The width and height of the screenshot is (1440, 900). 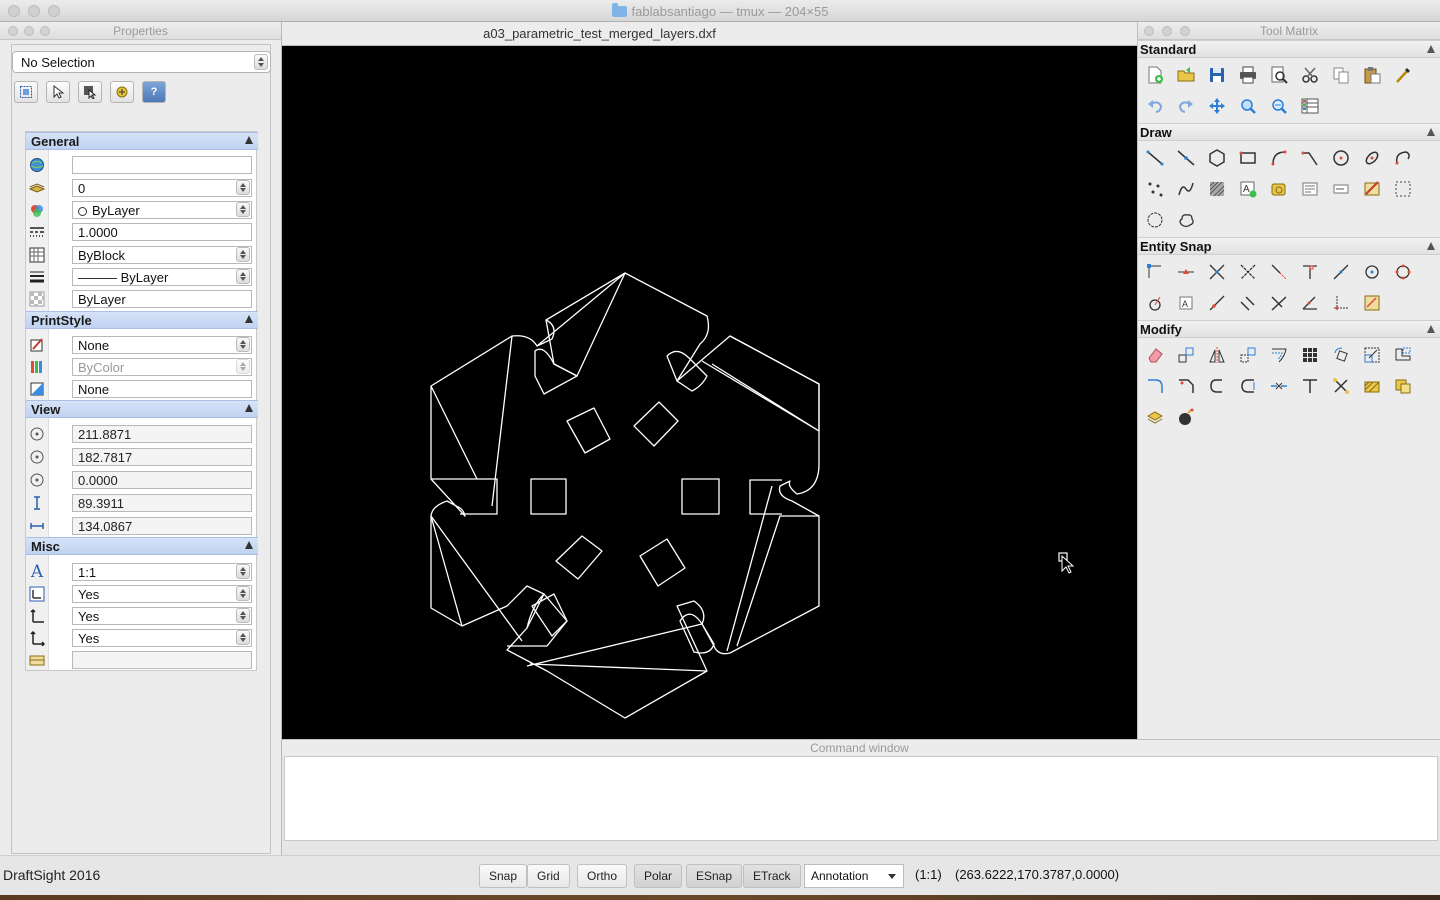 I want to click on section-general: General, so click(x=142, y=141).